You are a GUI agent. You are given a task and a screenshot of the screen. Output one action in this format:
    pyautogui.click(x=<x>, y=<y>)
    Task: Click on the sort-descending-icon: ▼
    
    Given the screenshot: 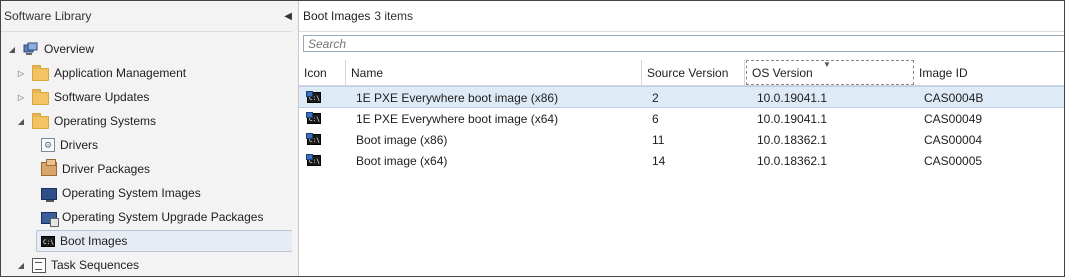 What is the action you would take?
    pyautogui.click(x=827, y=64)
    